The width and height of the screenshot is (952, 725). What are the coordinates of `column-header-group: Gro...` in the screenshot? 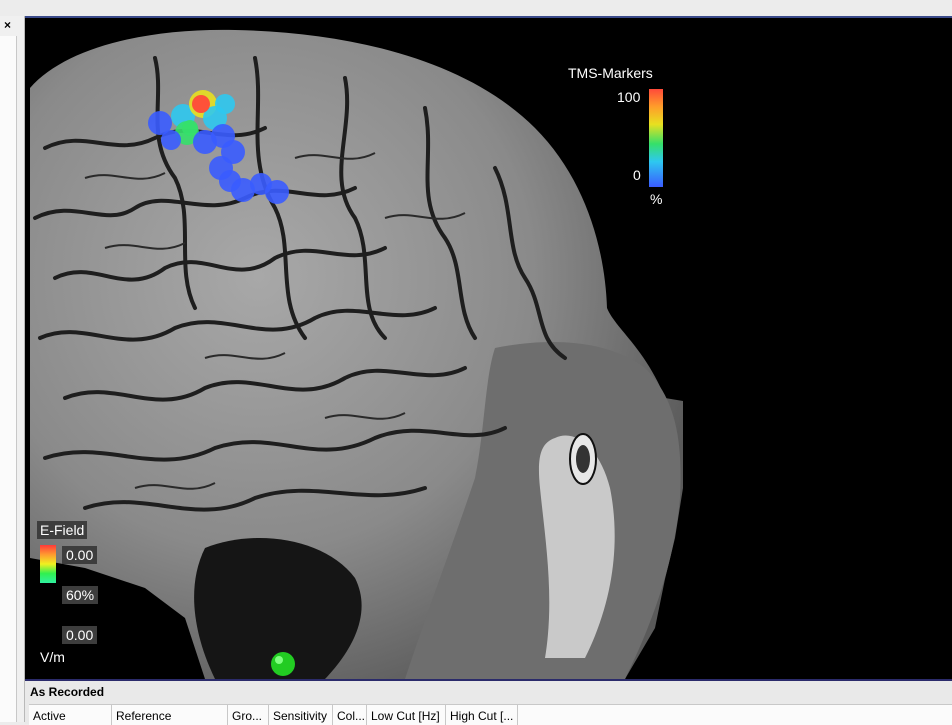 It's located at (248, 715).